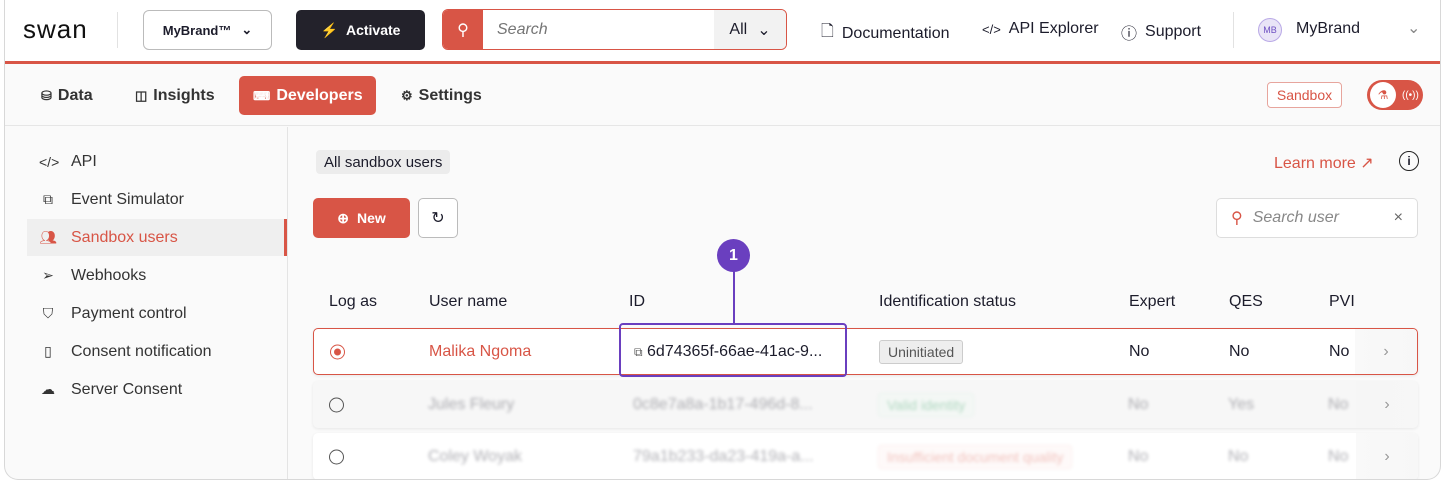  What do you see at coordinates (438, 218) in the screenshot?
I see `refresh-button: ↻` at bounding box center [438, 218].